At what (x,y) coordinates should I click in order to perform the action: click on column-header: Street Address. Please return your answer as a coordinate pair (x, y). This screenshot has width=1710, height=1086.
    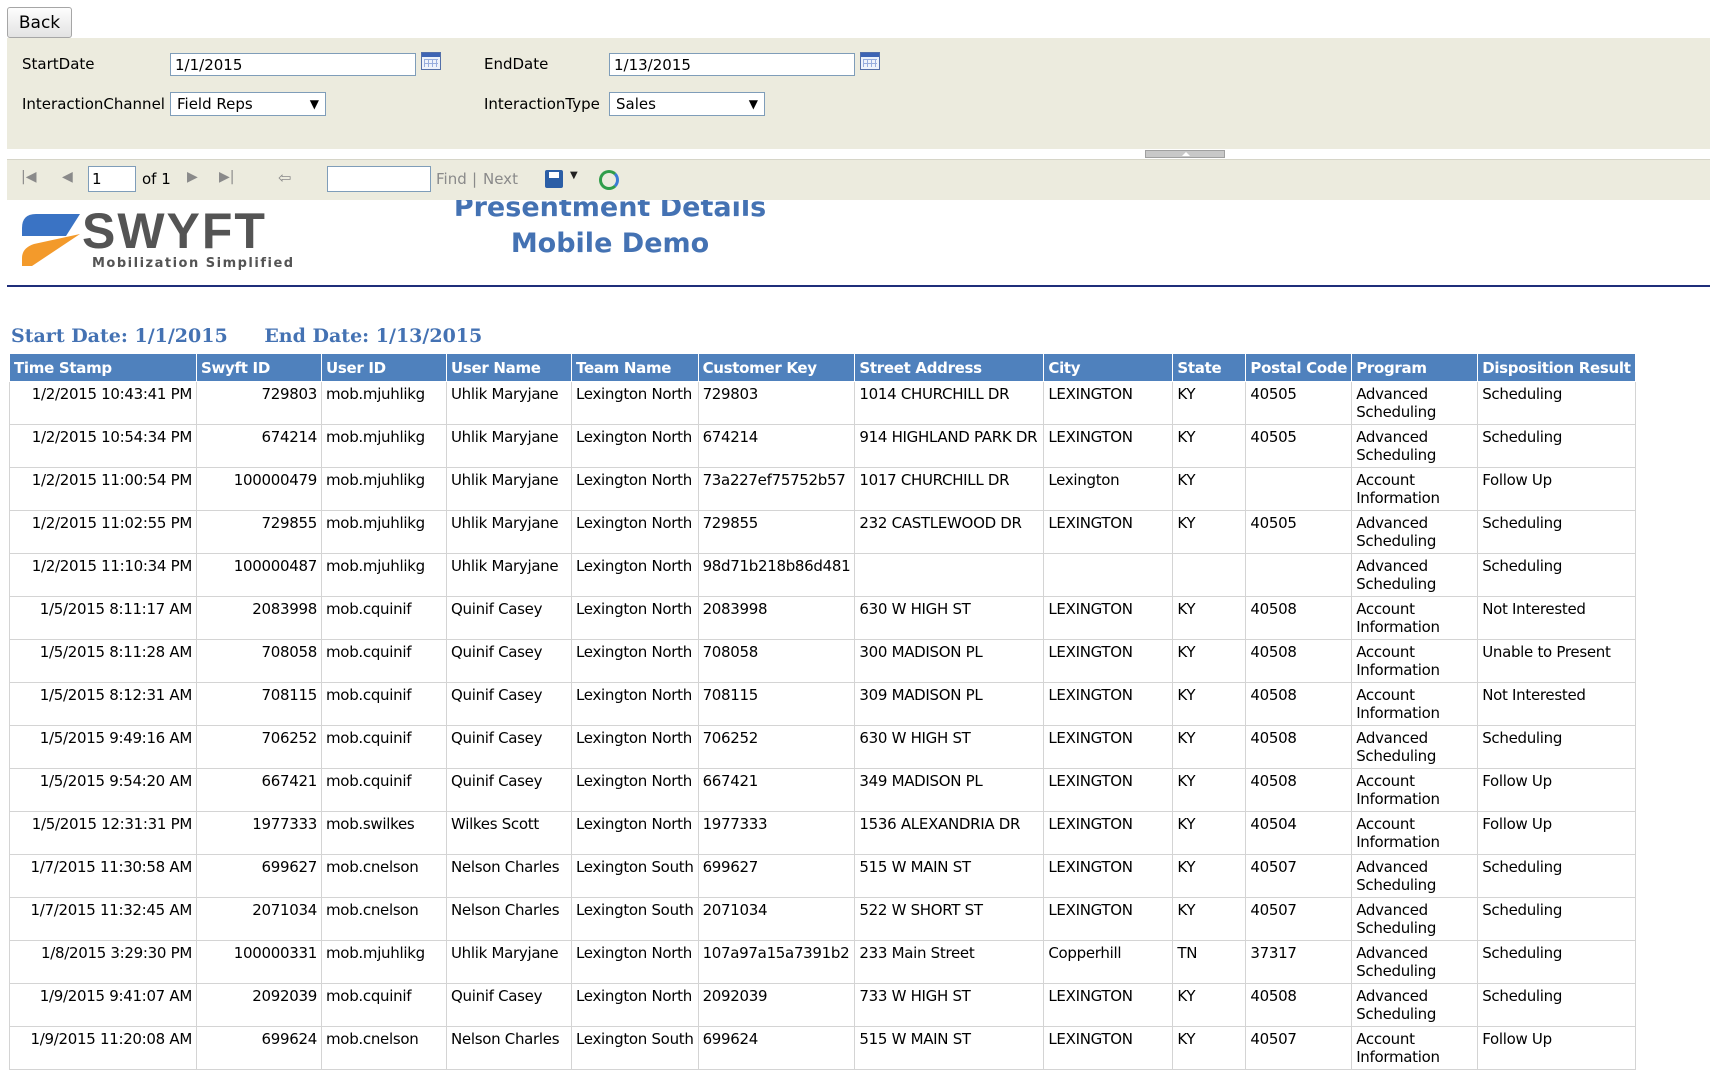
    Looking at the image, I should click on (949, 367).